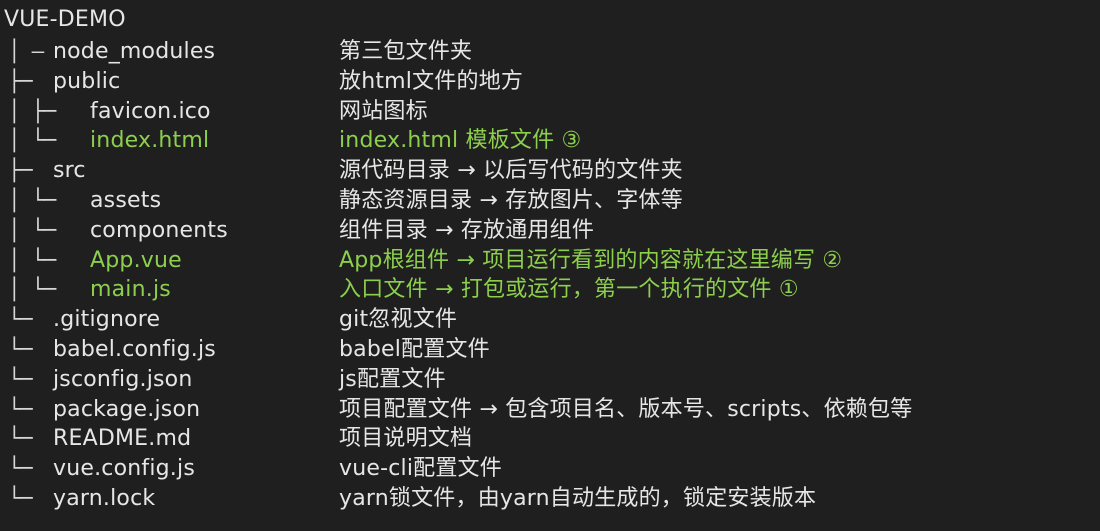 Image resolution: width=1100 pixels, height=531 pixels. What do you see at coordinates (20, 408) in the screenshot?
I see `tree-prefix-package-json: └─` at bounding box center [20, 408].